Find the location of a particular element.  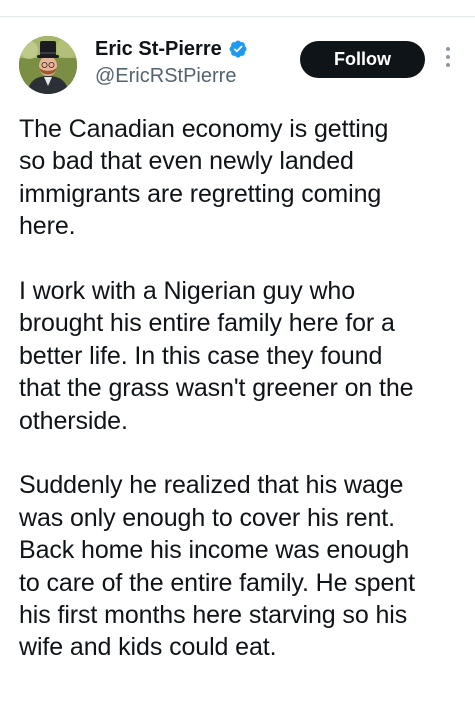

verified-badge-icon is located at coordinates (238, 49).